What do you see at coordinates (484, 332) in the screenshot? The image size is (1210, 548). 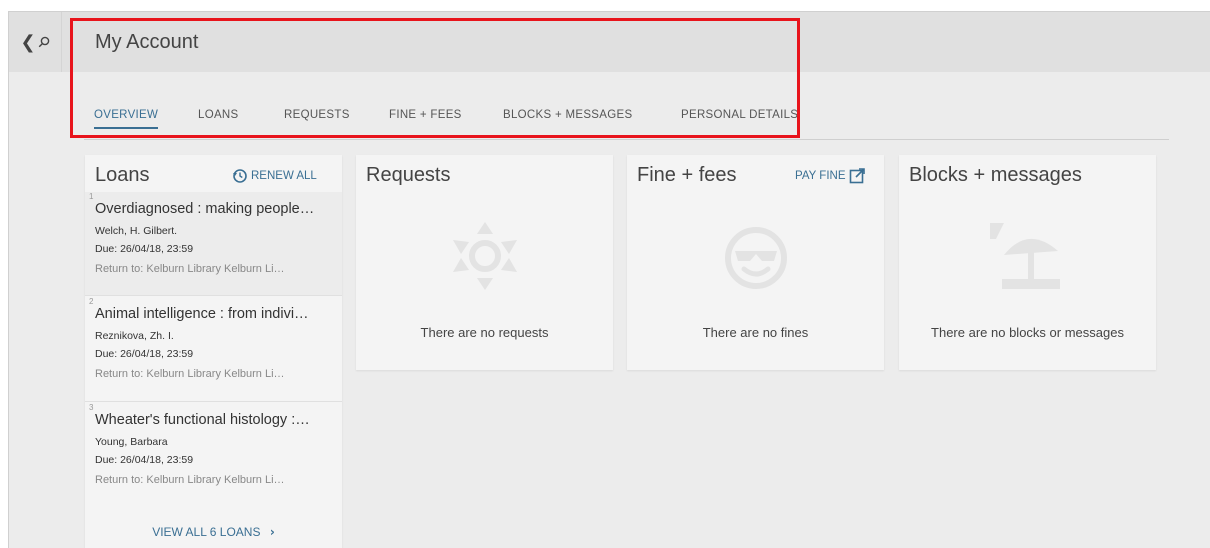 I see `requests-empty-message: There are no requests` at bounding box center [484, 332].